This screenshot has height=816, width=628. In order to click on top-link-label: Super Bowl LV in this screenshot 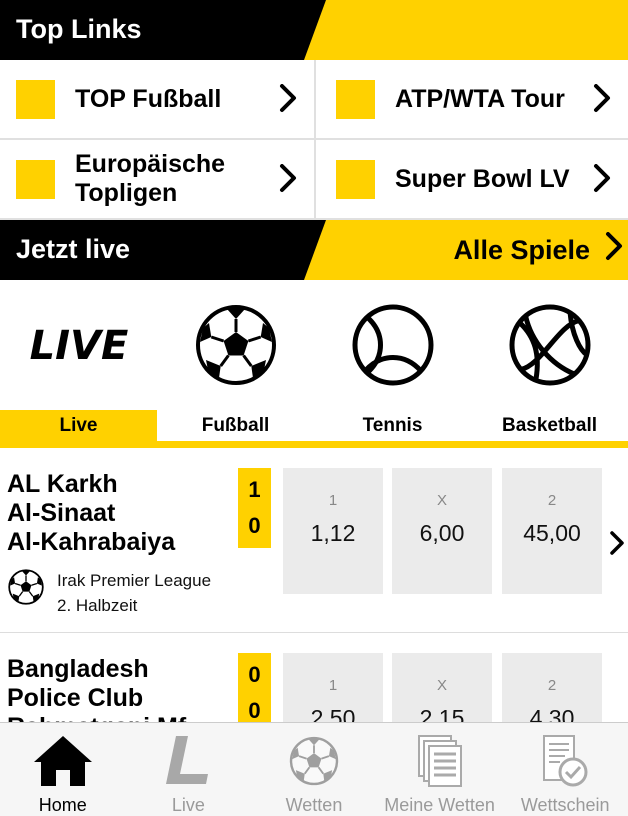, I will do `click(482, 178)`.